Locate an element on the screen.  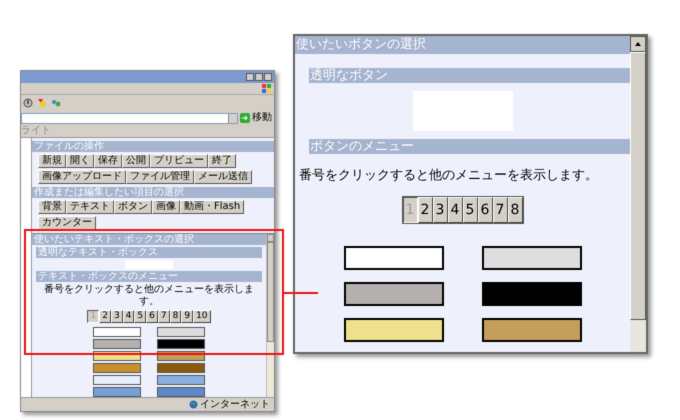
globe-icon is located at coordinates (193, 404).